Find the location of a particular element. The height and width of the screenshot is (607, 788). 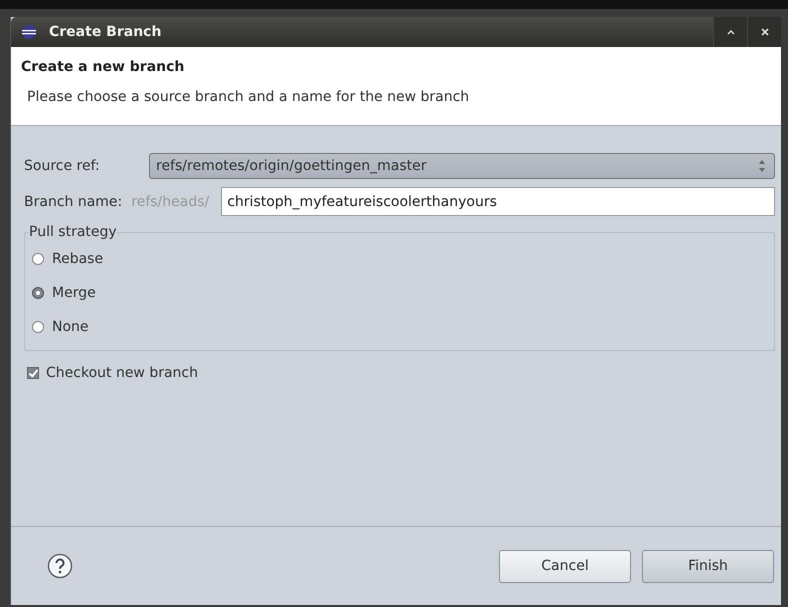

source-ref-dropdown: refs/remotes/origin/goettingen_master is located at coordinates (462, 166).